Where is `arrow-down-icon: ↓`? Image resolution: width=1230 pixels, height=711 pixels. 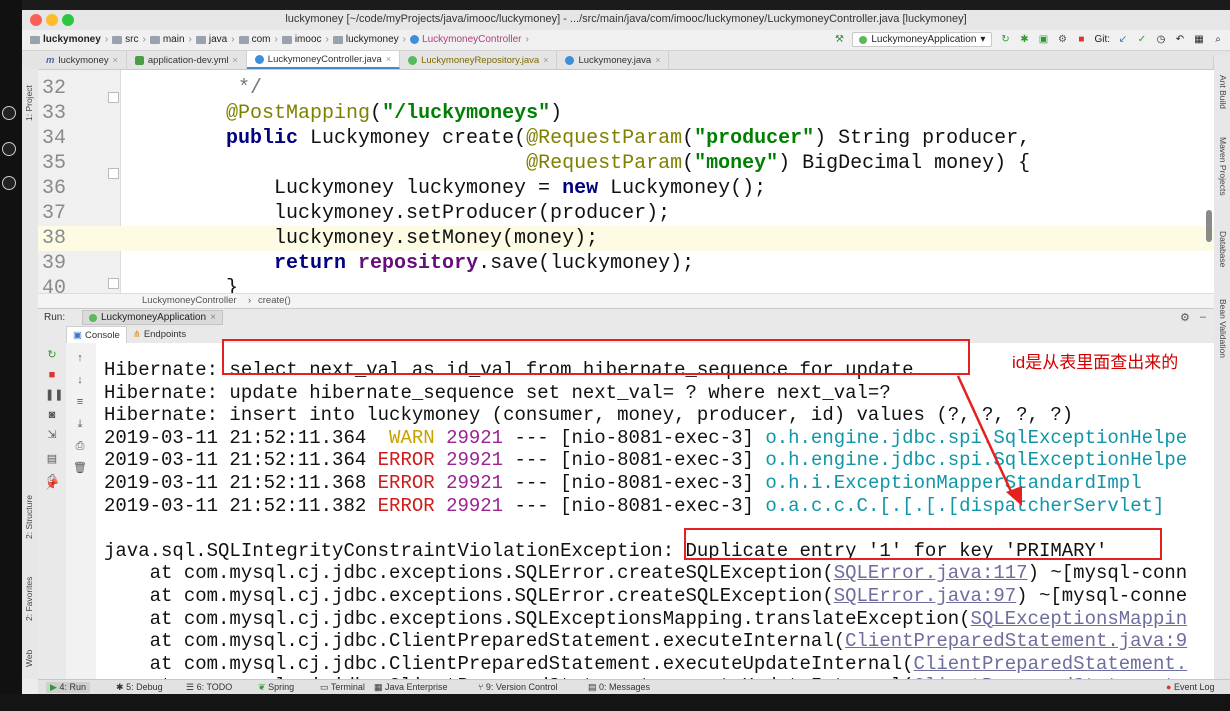 arrow-down-icon: ↓ is located at coordinates (80, 380).